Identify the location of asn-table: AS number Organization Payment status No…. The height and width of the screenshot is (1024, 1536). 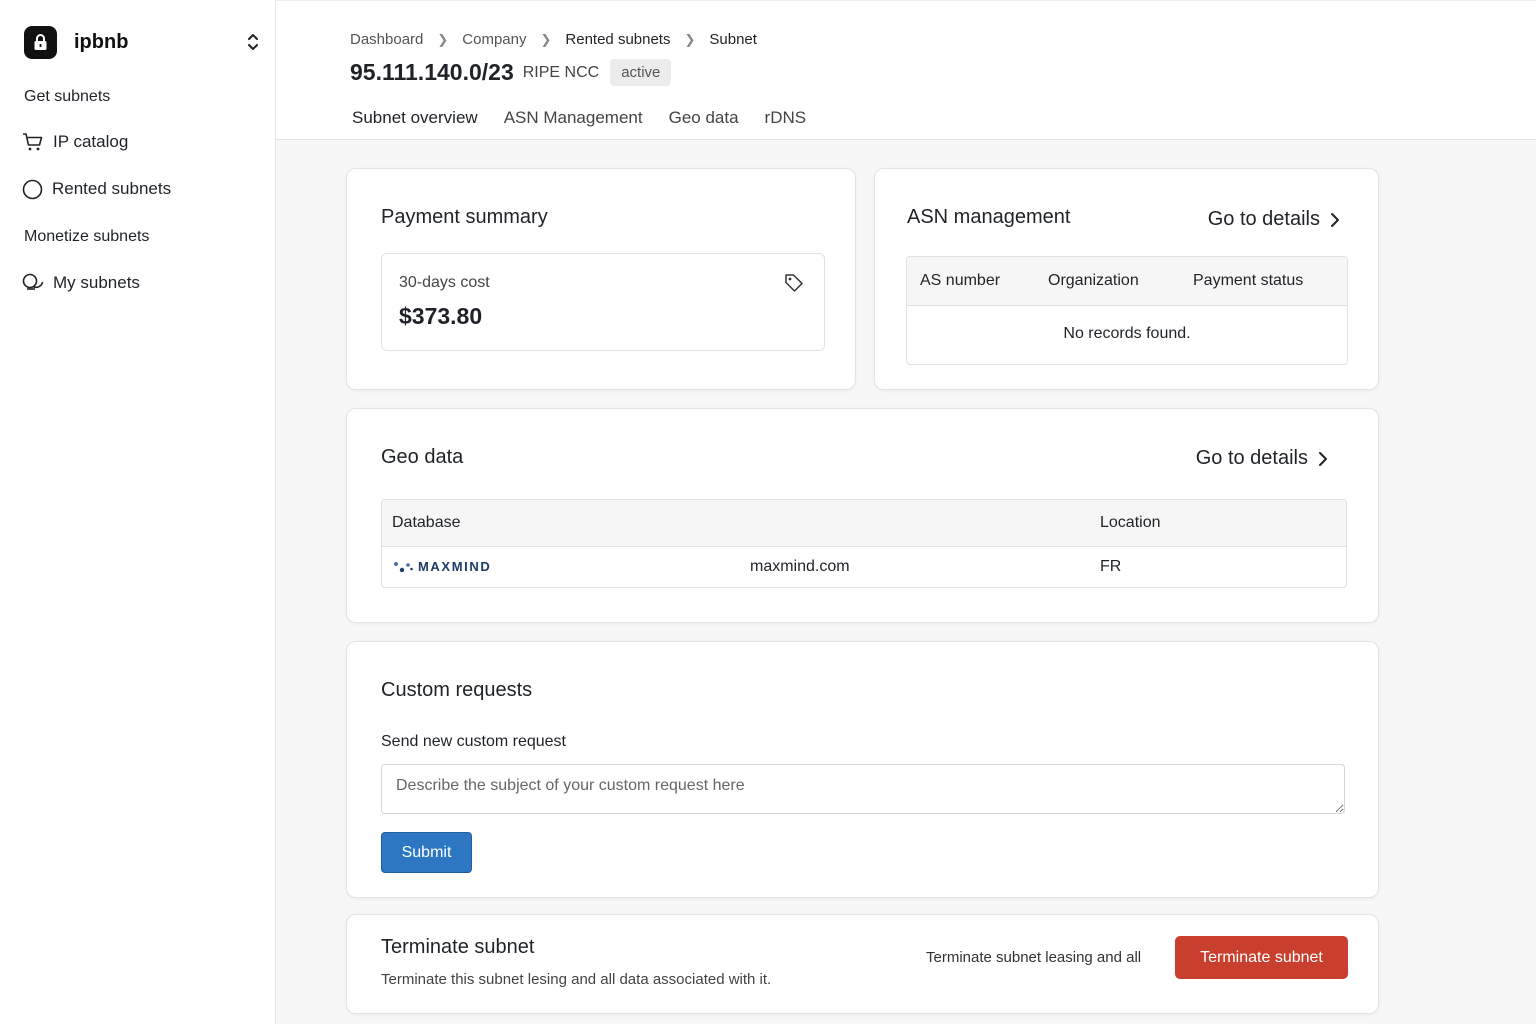
(1127, 310).